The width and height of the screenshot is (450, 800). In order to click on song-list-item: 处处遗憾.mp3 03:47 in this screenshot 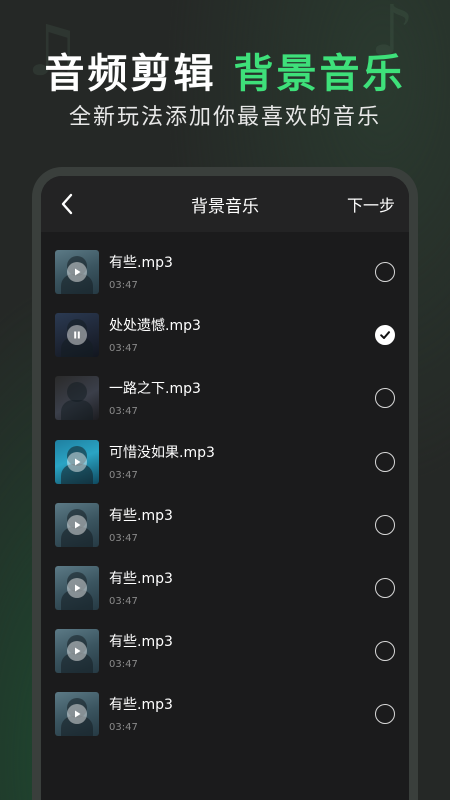, I will do `click(225, 336)`.